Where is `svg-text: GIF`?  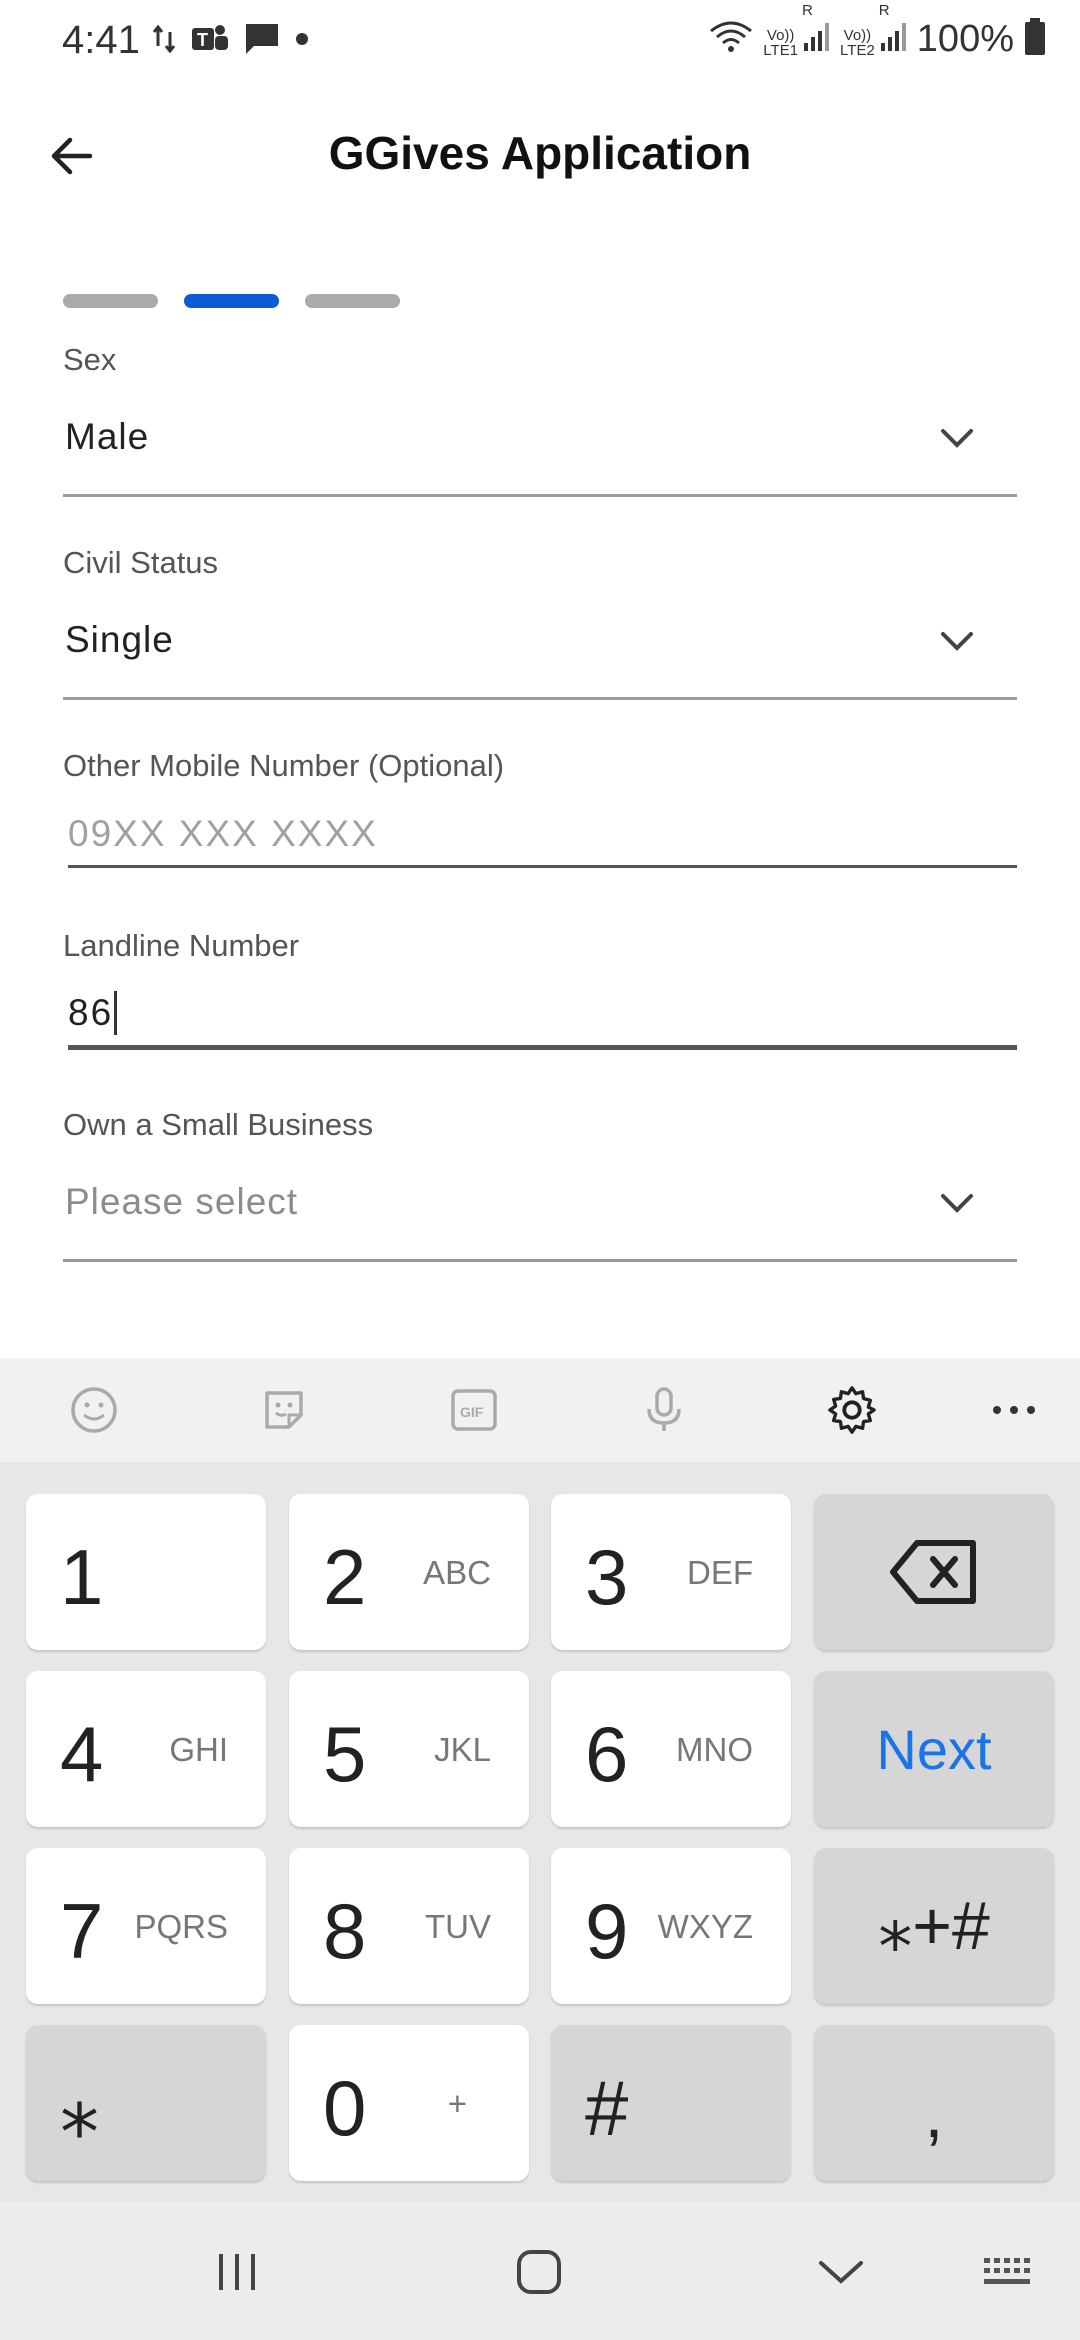 svg-text: GIF is located at coordinates (472, 1412).